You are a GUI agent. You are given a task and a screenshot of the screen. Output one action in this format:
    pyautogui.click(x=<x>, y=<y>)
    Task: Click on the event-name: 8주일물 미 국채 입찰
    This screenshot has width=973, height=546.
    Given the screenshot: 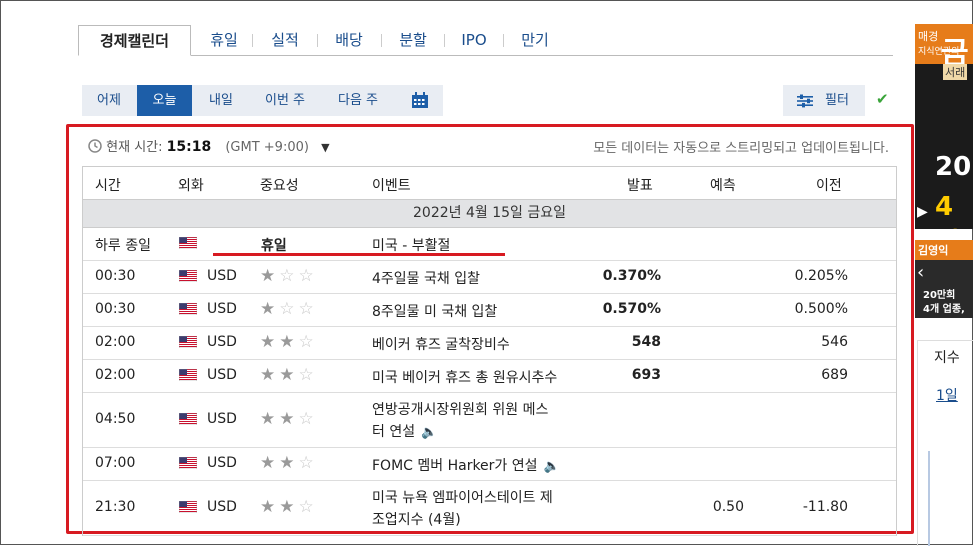 What is the action you would take?
    pyautogui.click(x=487, y=312)
    